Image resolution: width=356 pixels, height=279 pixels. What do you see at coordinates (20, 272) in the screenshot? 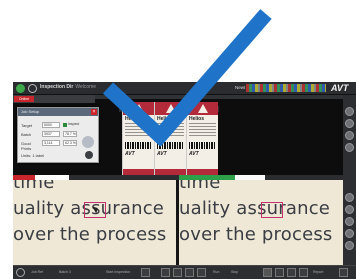
I see `power-icon` at bounding box center [20, 272].